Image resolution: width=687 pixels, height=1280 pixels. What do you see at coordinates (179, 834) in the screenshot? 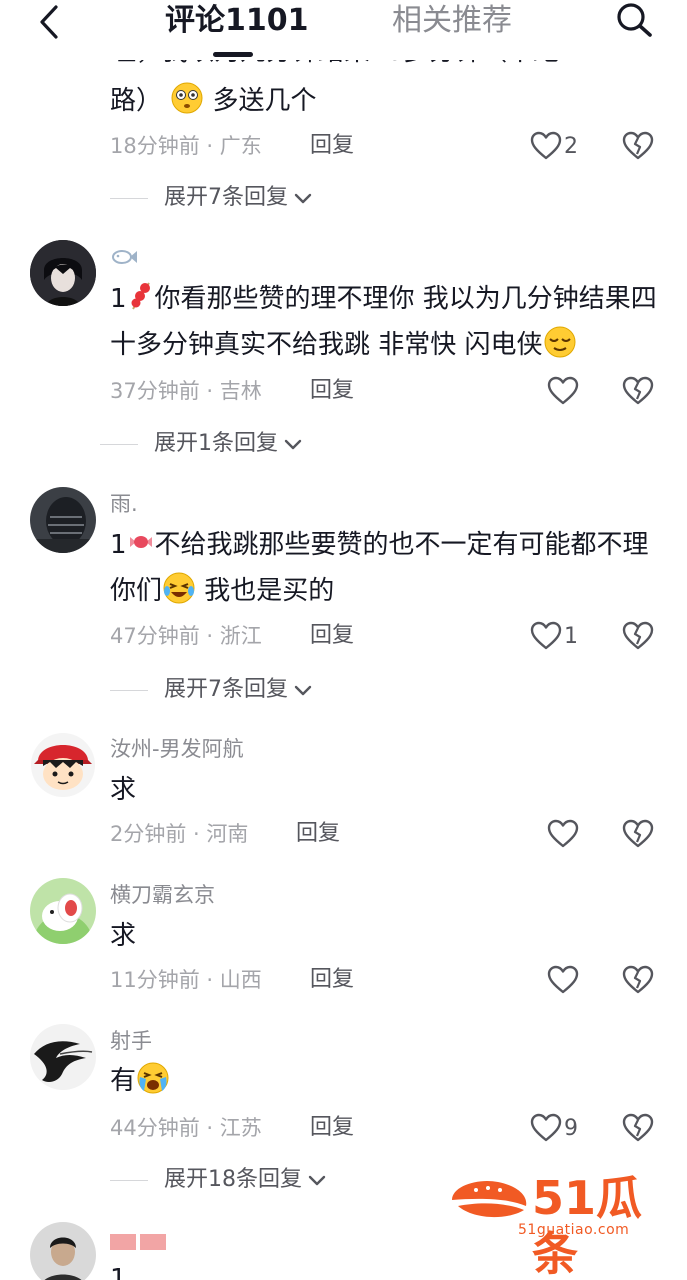
I see `comment-time-region: 2分钟前 · 河南` at bounding box center [179, 834].